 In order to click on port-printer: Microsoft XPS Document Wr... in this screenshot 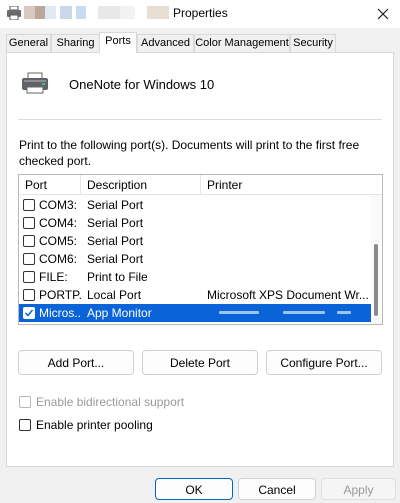, I will do `click(288, 295)`.